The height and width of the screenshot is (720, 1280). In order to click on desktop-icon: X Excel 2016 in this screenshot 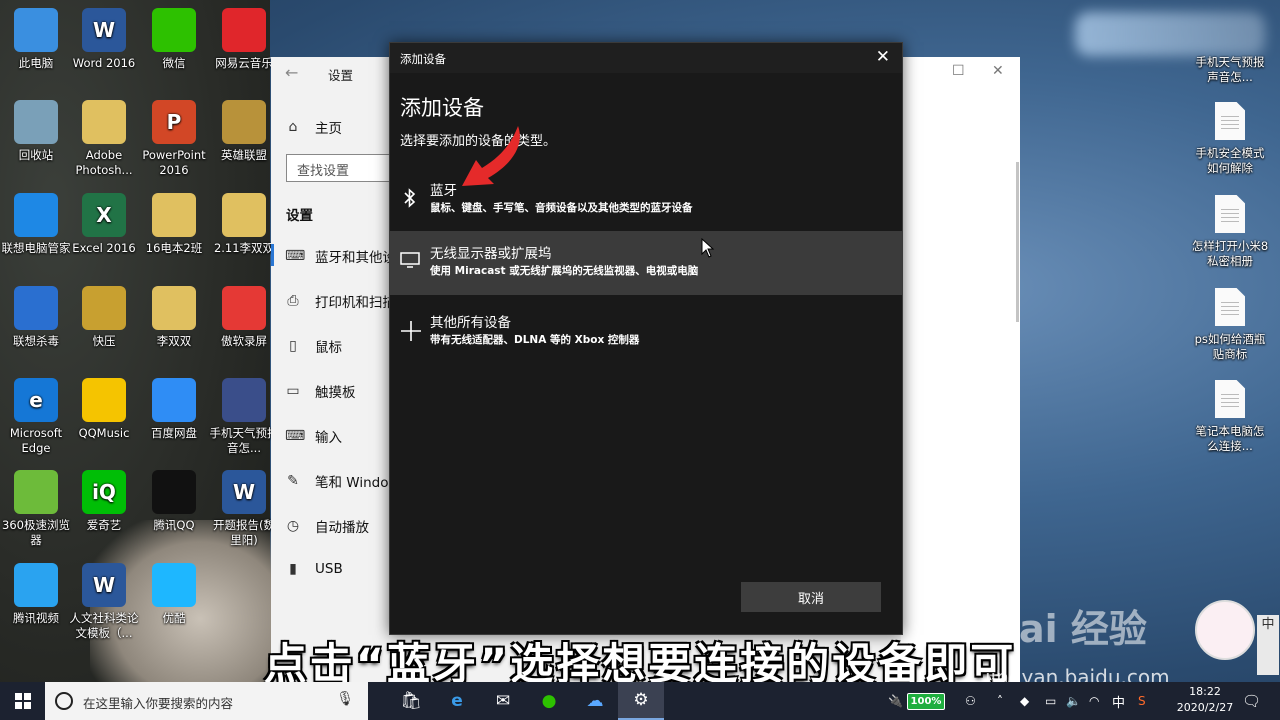, I will do `click(104, 224)`.